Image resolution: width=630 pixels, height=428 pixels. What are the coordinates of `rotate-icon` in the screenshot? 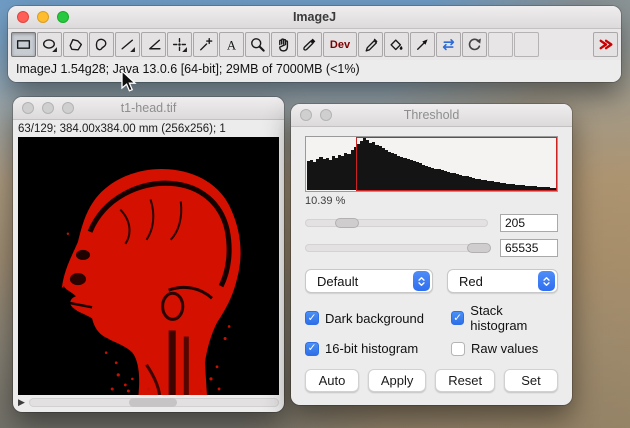 It's located at (474, 44).